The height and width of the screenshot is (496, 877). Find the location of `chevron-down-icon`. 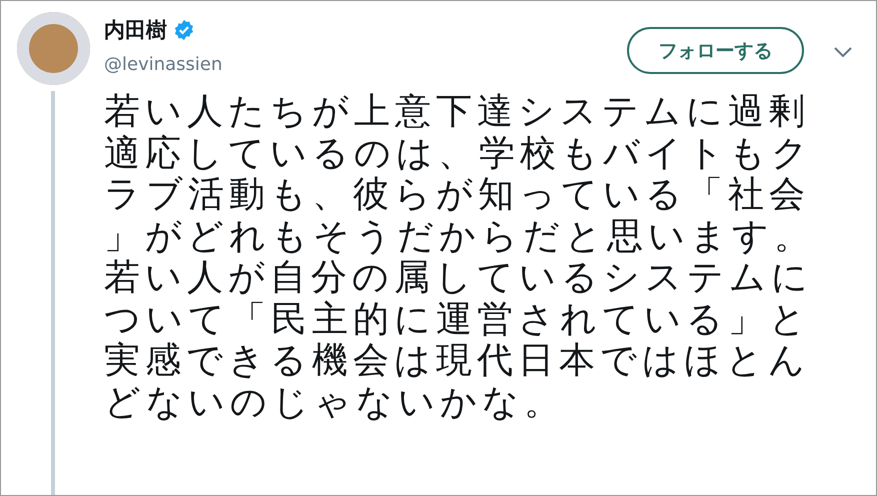

chevron-down-icon is located at coordinates (843, 52).